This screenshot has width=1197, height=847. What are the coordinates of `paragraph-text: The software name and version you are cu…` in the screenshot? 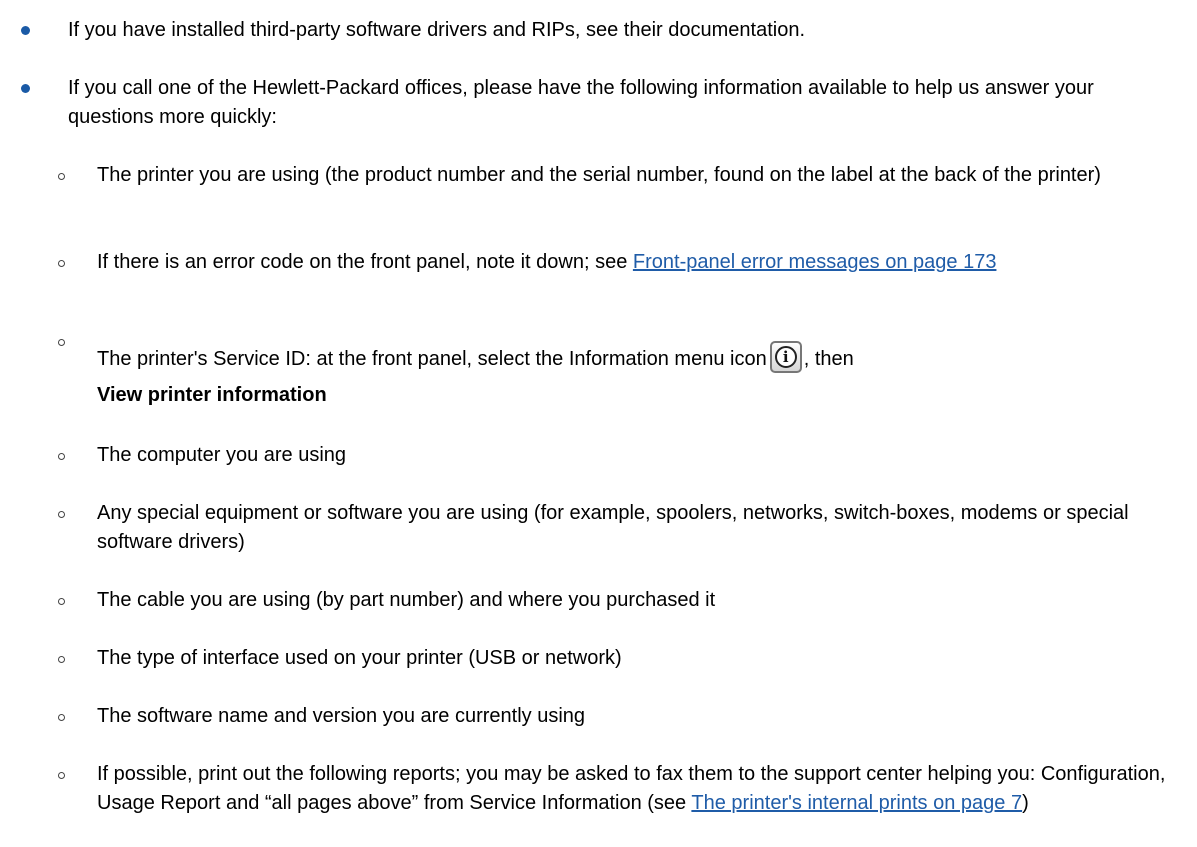 It's located at (341, 716).